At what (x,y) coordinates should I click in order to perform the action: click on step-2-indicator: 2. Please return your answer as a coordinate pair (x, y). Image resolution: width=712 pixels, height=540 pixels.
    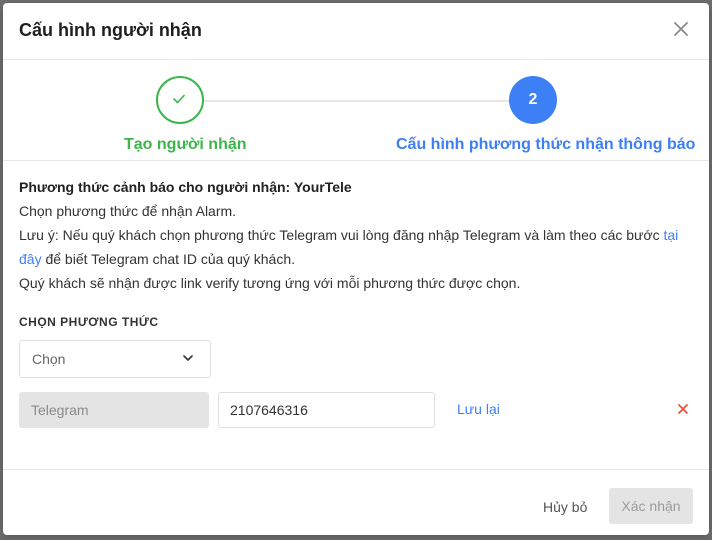
    Looking at the image, I should click on (533, 100).